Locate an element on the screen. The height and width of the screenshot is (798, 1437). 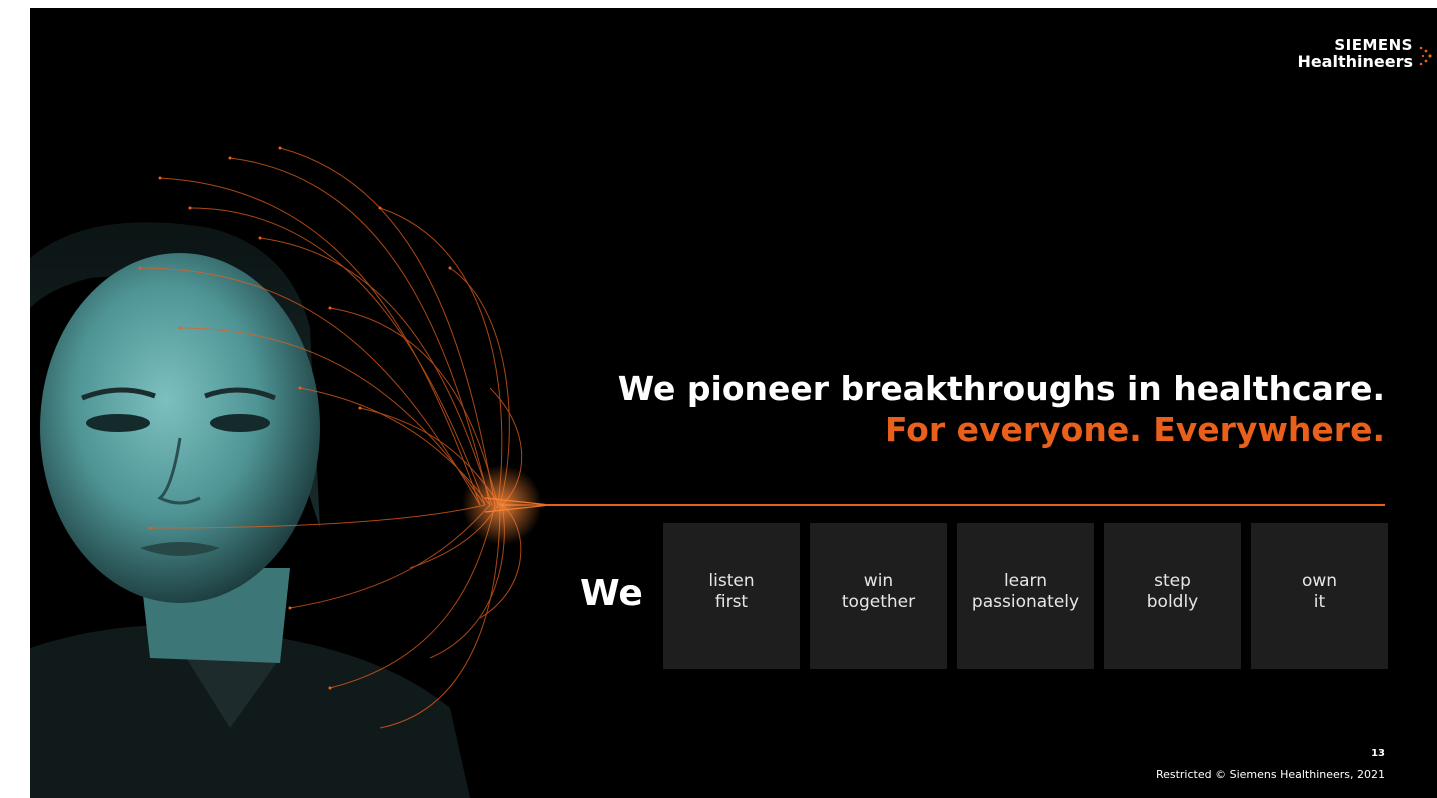
page-number: 13 is located at coordinates (1378, 753).